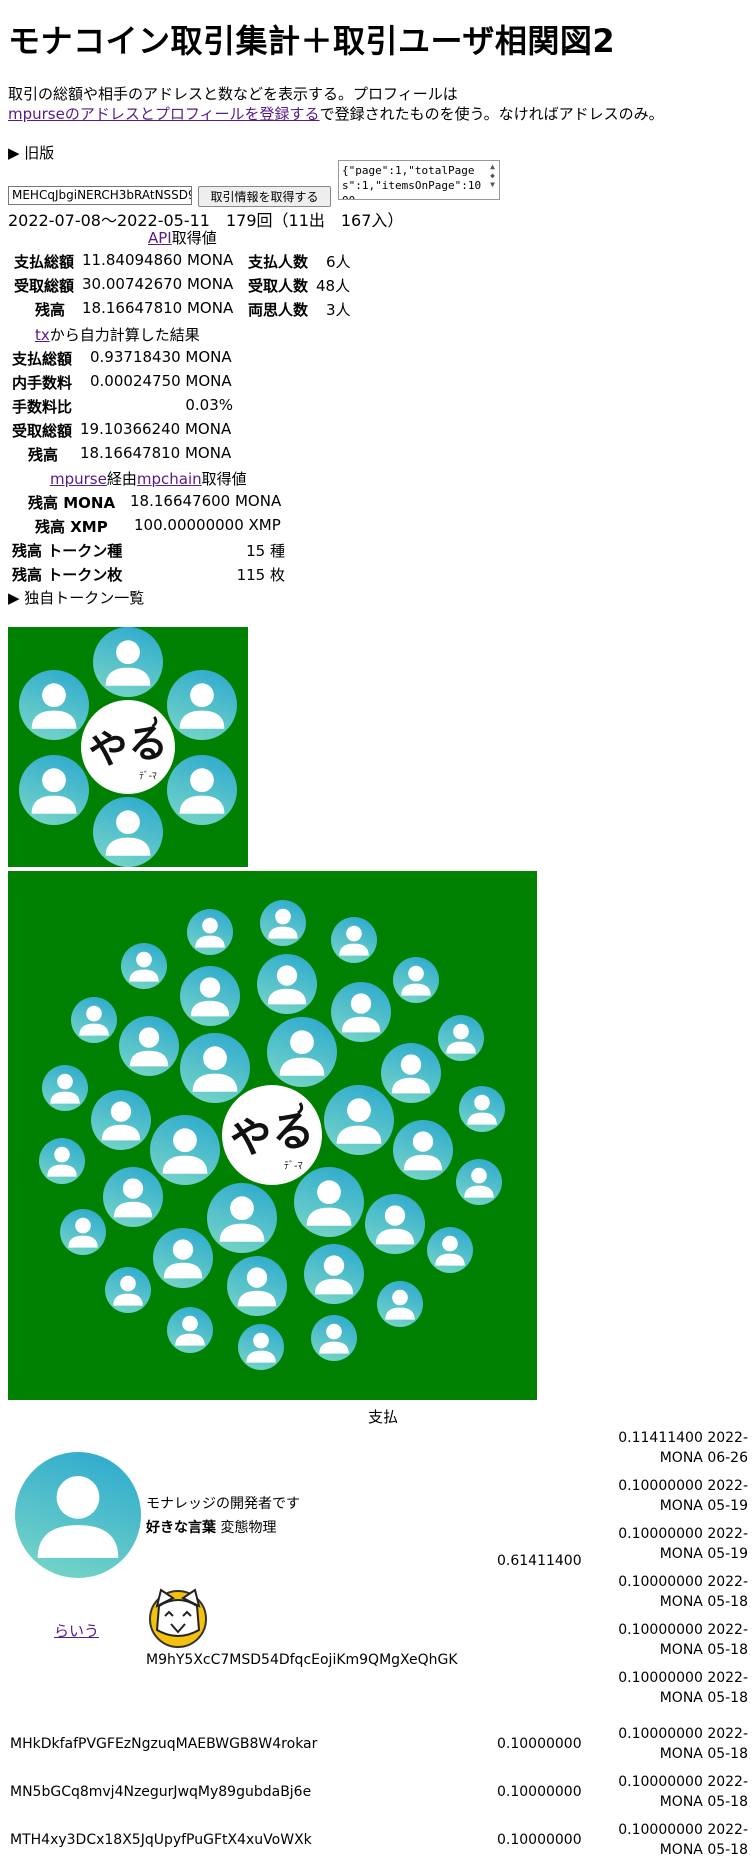  What do you see at coordinates (158, 260) in the screenshot?
I see `api-val-pay-total: 11.84094860 MONA` at bounding box center [158, 260].